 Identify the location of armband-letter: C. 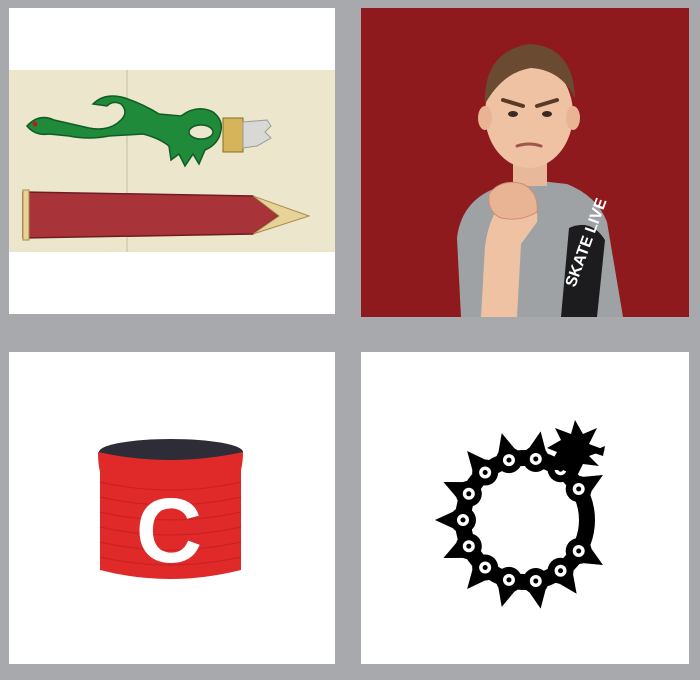
(169, 531).